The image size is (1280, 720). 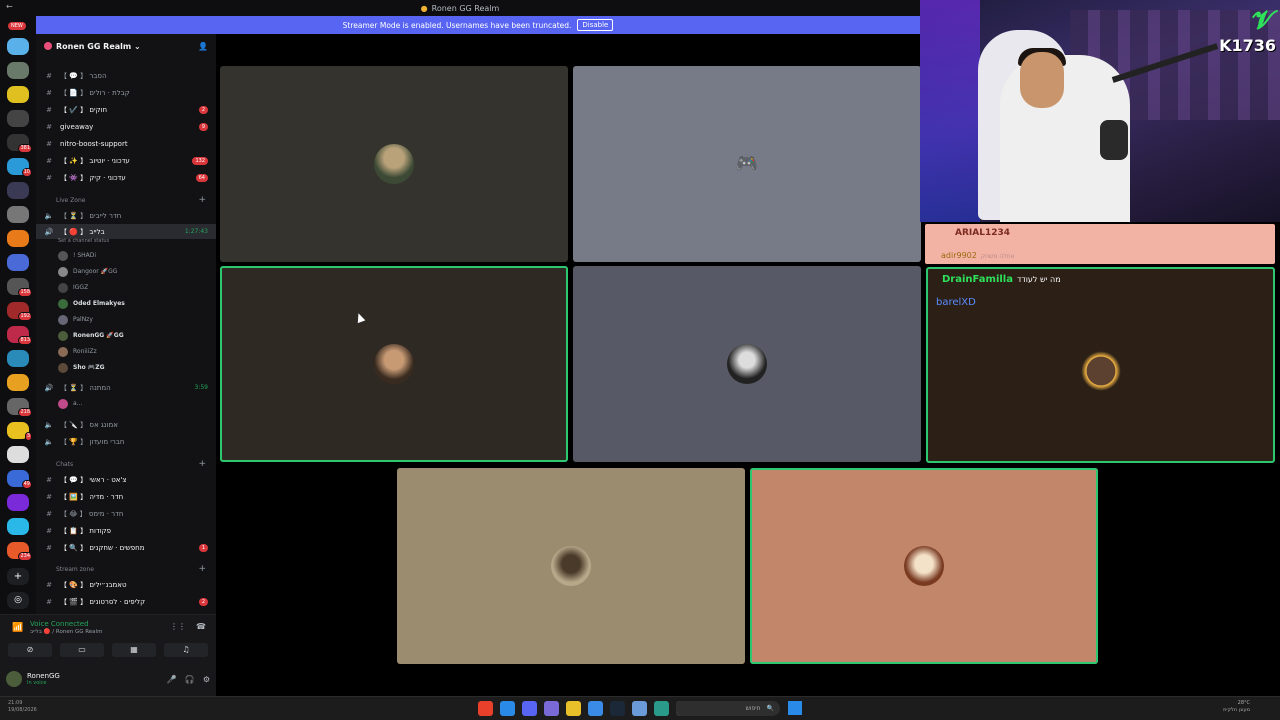 What do you see at coordinates (507, 708) in the screenshot?
I see `browser-icon` at bounding box center [507, 708].